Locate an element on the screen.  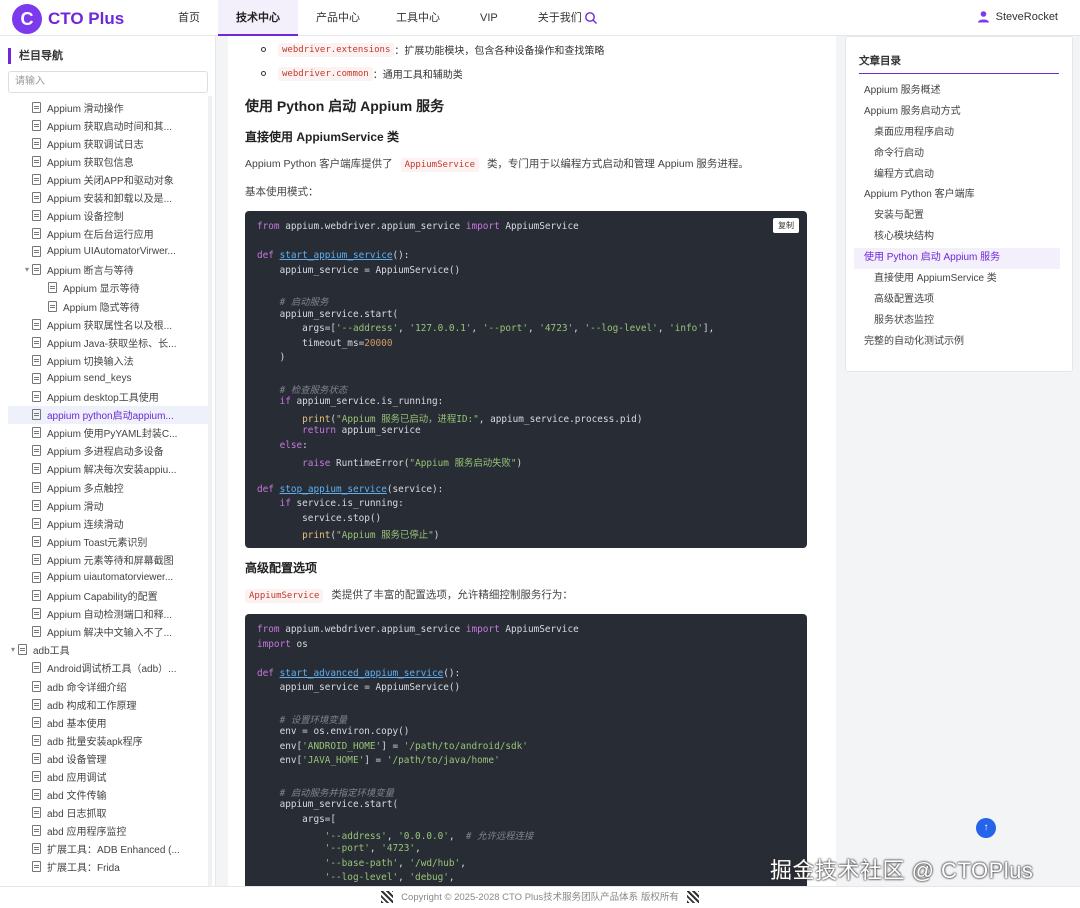
toc-item: 高级配置选项 is located at coordinates (957, 300).